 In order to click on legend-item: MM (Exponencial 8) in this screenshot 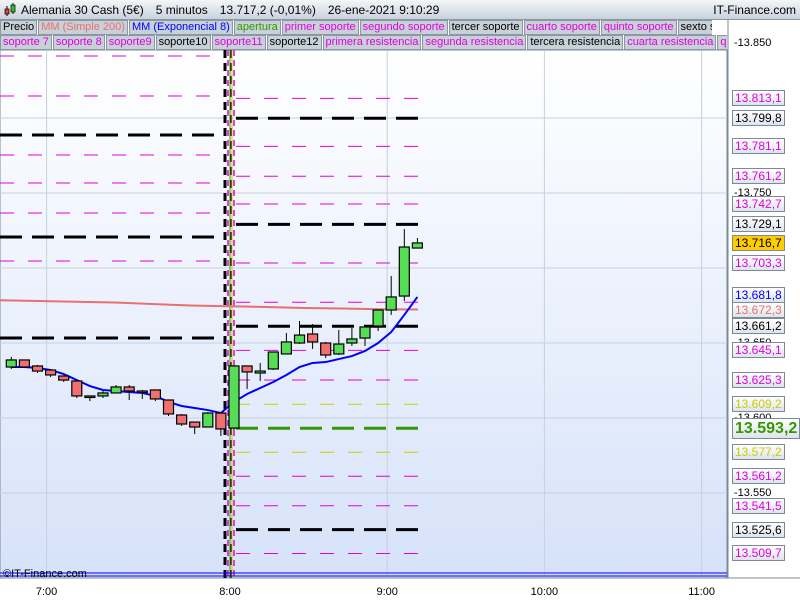, I will do `click(180, 27)`.